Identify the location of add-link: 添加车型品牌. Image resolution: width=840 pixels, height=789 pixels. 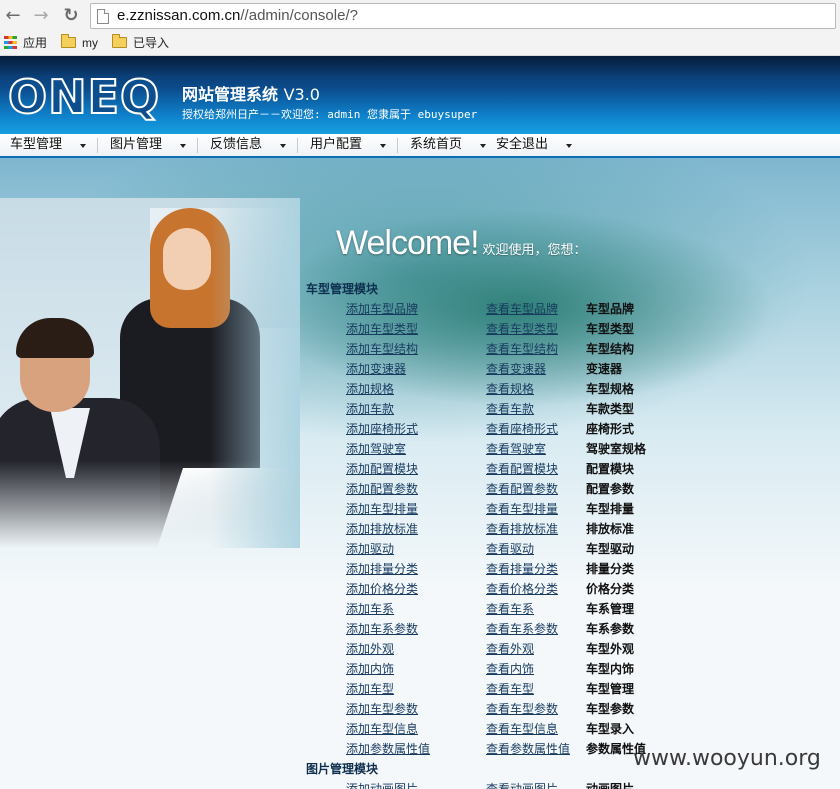
(382, 308).